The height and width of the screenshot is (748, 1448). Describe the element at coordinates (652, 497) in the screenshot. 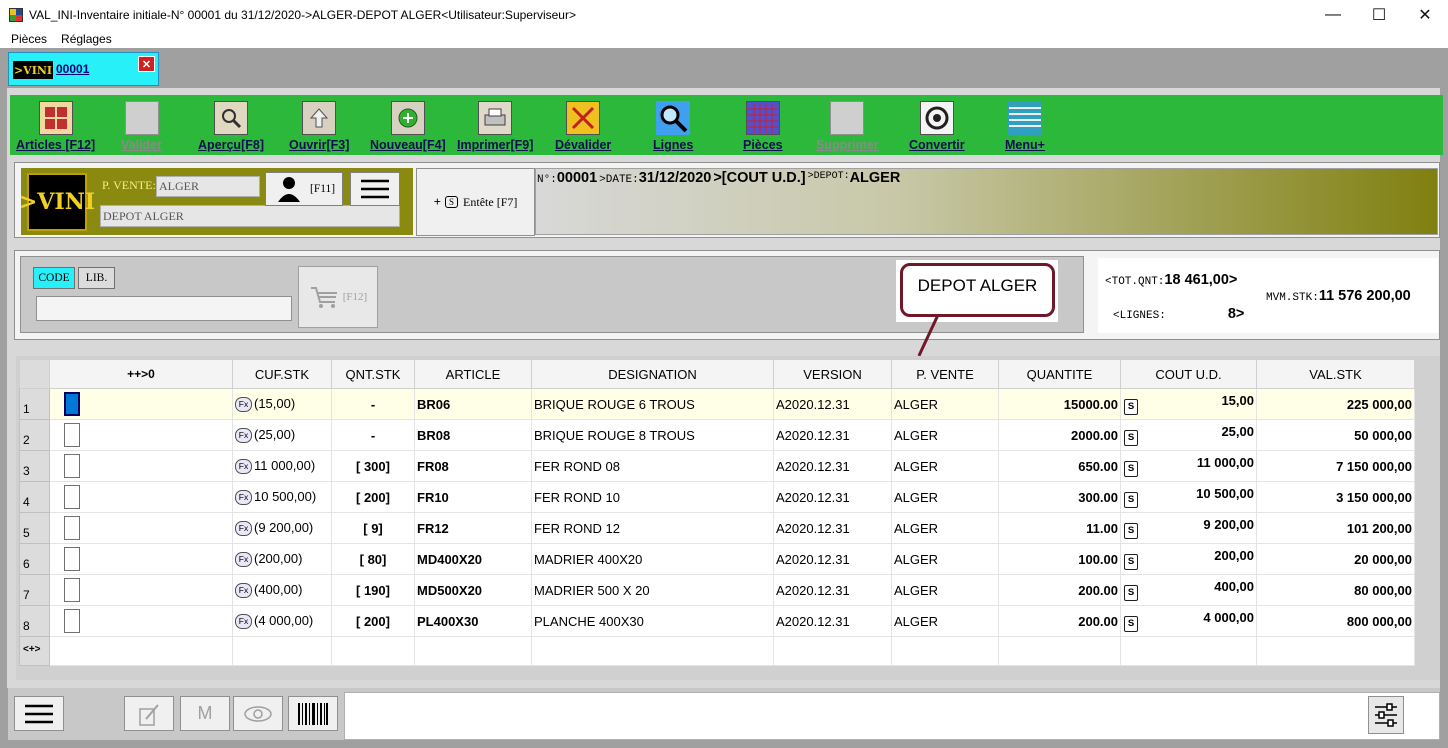

I see `designation-cell: FER ROND 10` at that location.